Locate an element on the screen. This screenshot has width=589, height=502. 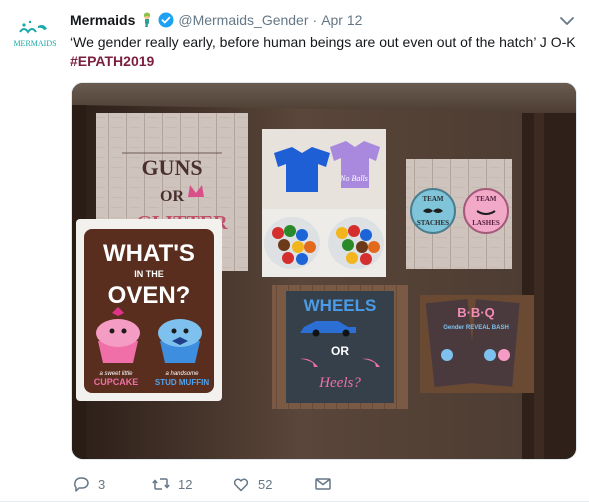
retweet-icon is located at coordinates (161, 484).